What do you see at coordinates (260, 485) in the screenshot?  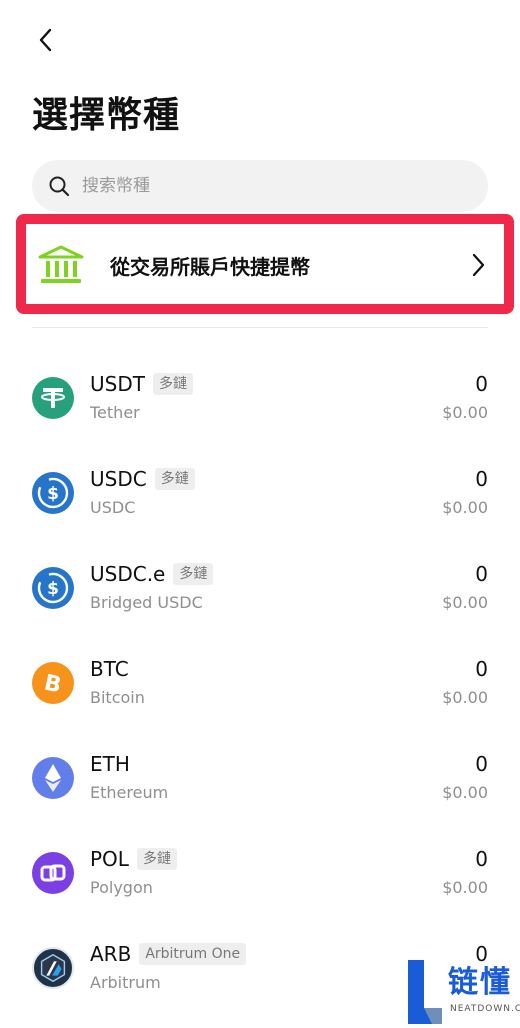 I see `coin-row-usdc: $ USDC 多鏈 USDC 0 $0.00` at bounding box center [260, 485].